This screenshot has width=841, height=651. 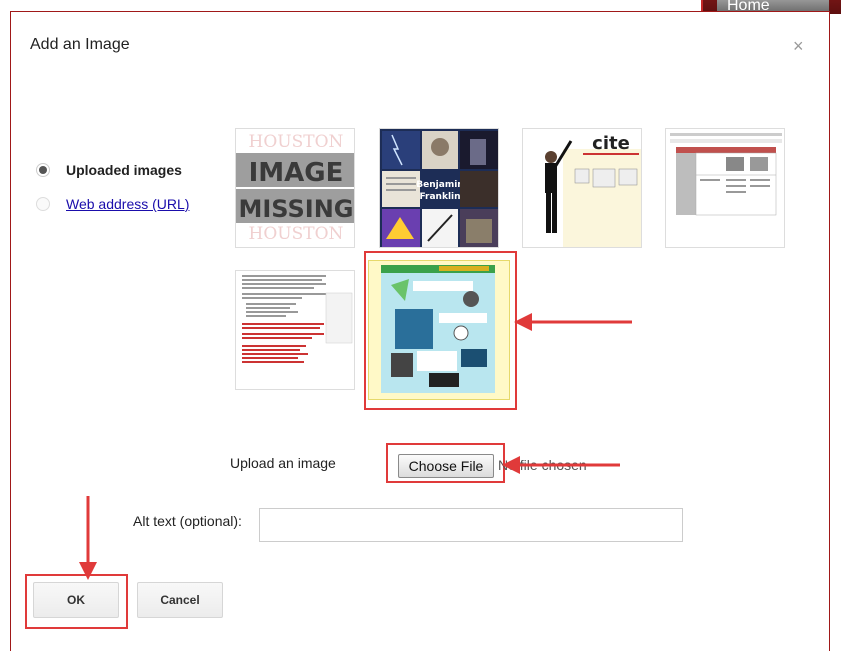 I want to click on dialog-title: Add an Image, so click(x=80, y=44).